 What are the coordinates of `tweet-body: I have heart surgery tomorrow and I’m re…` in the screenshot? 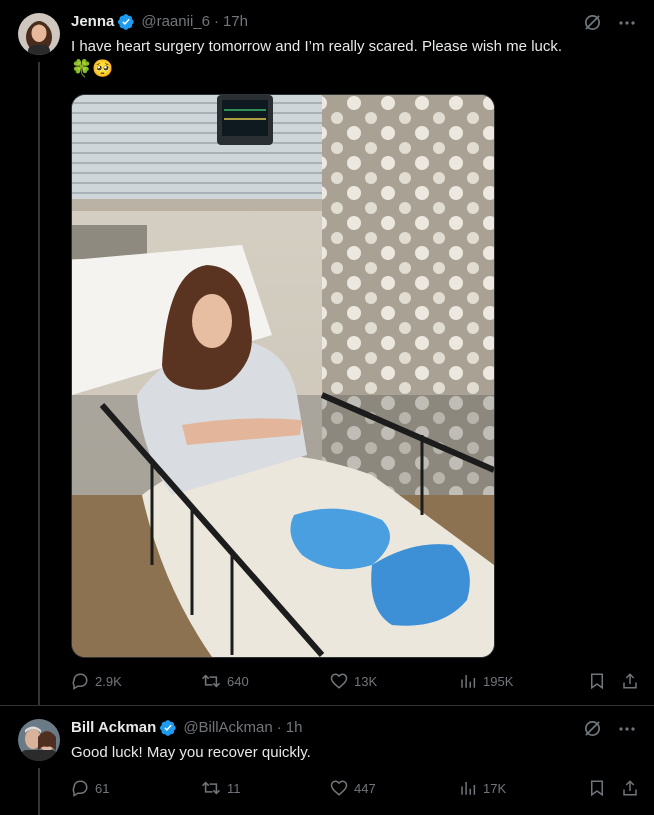 It's located at (317, 46).